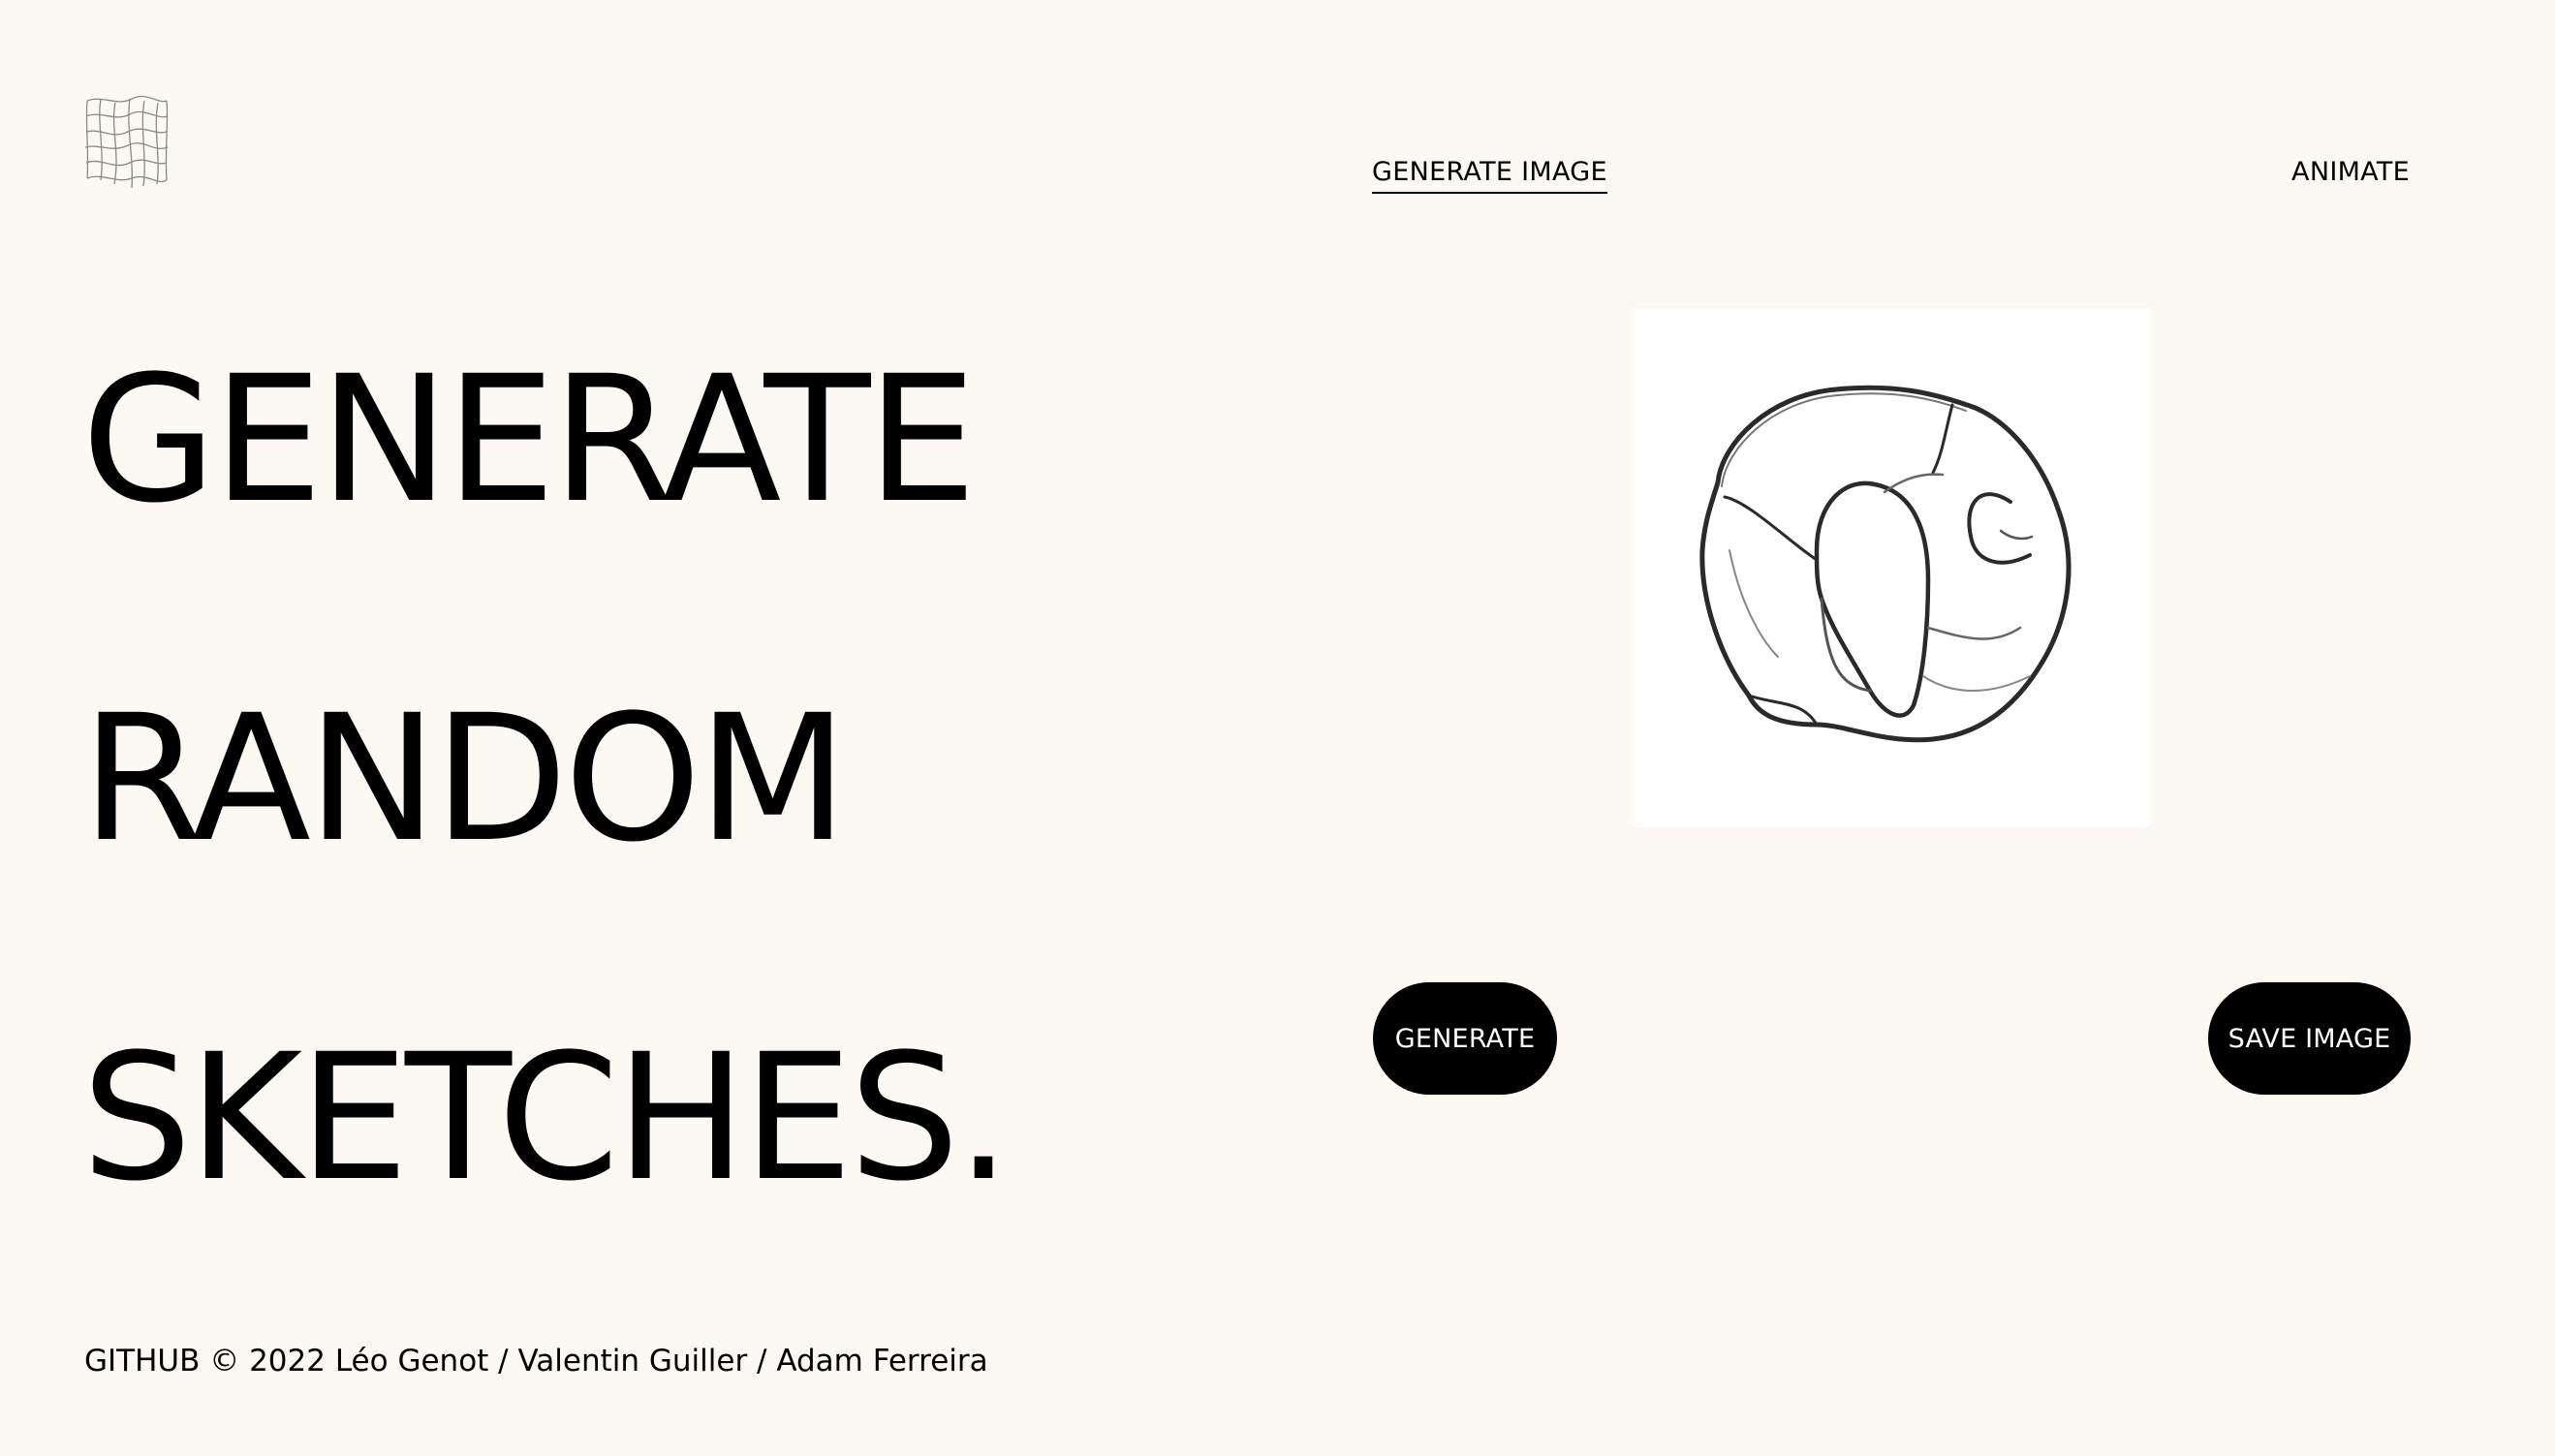  What do you see at coordinates (1885, 564) in the screenshot?
I see `sketch-drawing` at bounding box center [1885, 564].